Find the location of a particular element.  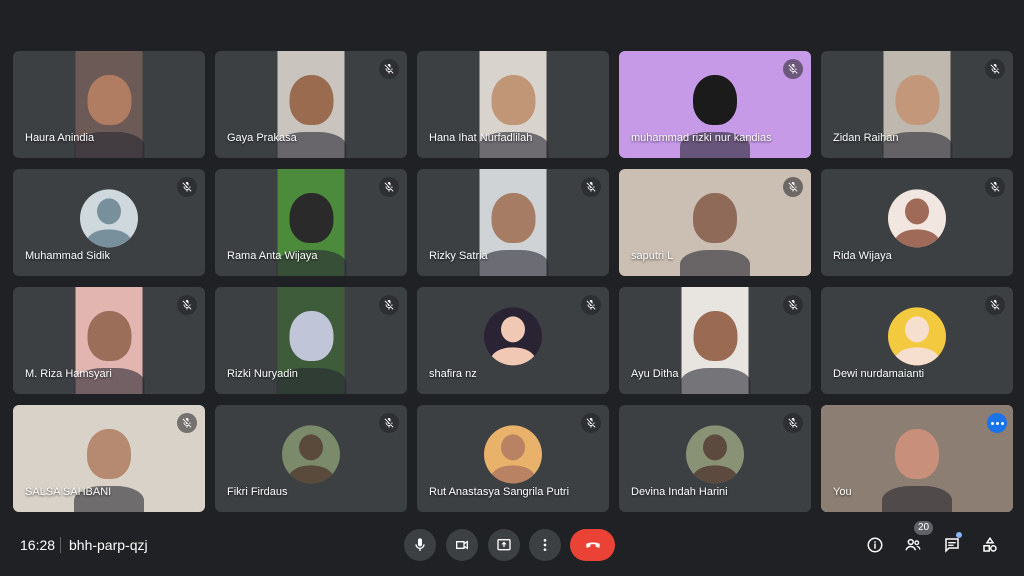

divider is located at coordinates (60, 545).